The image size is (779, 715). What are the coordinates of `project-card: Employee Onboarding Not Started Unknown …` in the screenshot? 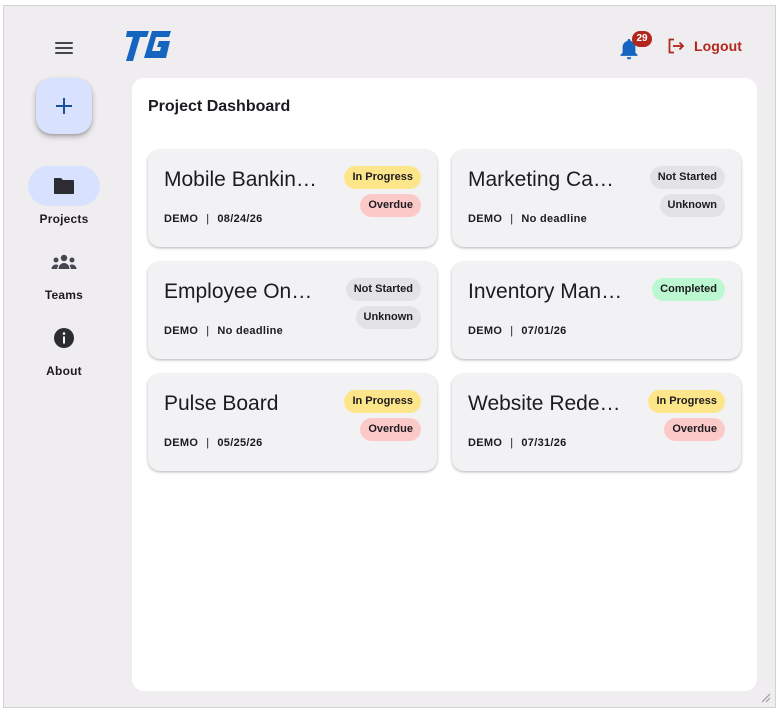 It's located at (292, 310).